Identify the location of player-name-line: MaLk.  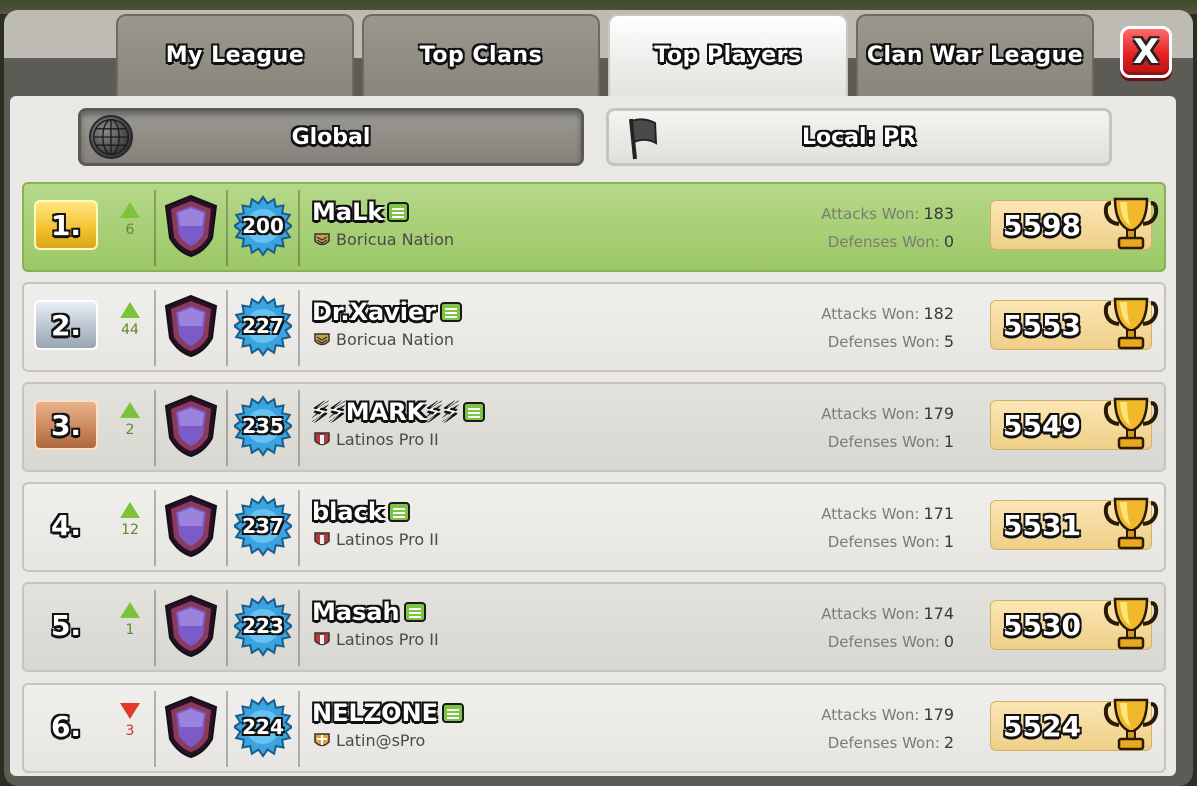
(361, 212).